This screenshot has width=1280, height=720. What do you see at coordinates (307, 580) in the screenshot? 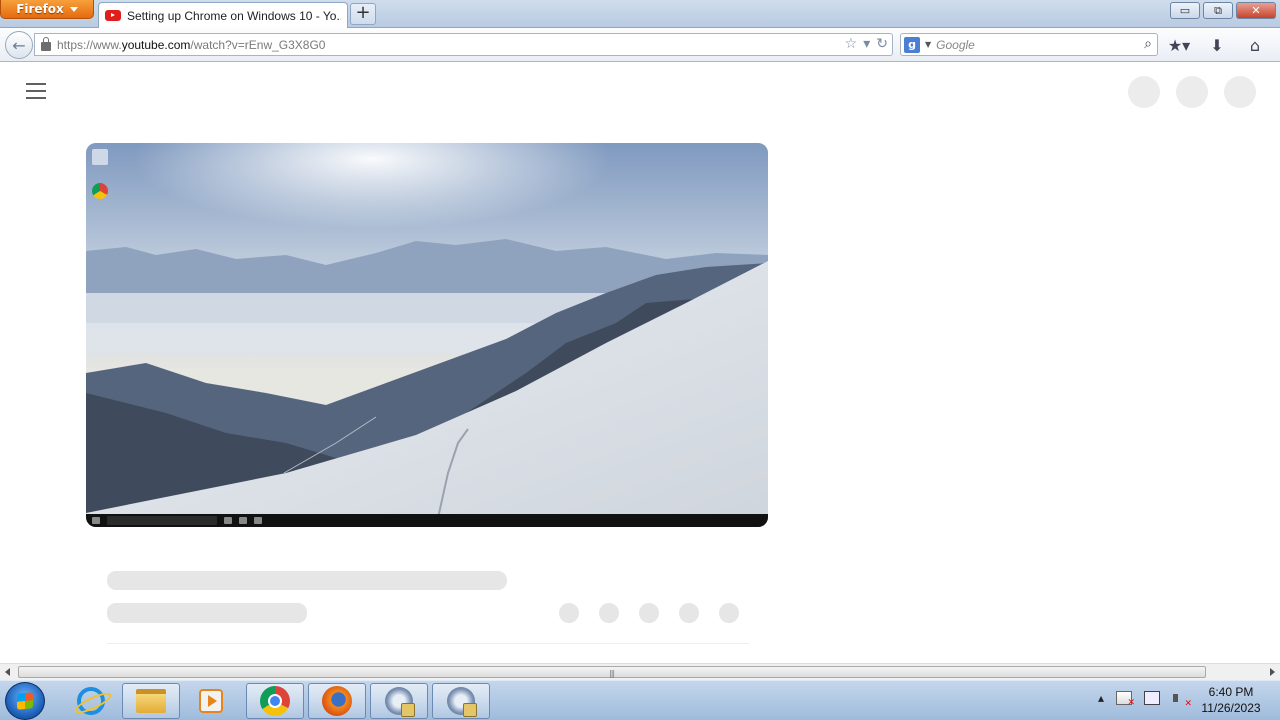
I see `title-skeleton` at bounding box center [307, 580].